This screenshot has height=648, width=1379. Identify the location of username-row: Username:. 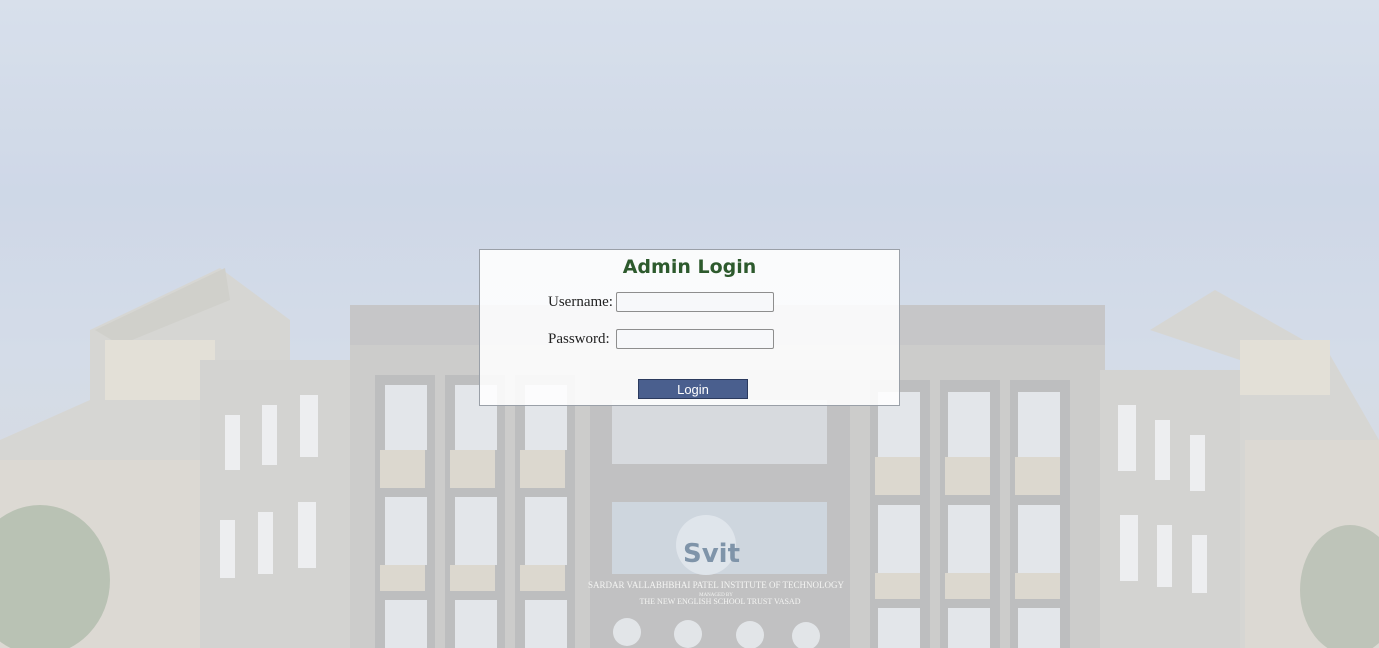
(661, 302).